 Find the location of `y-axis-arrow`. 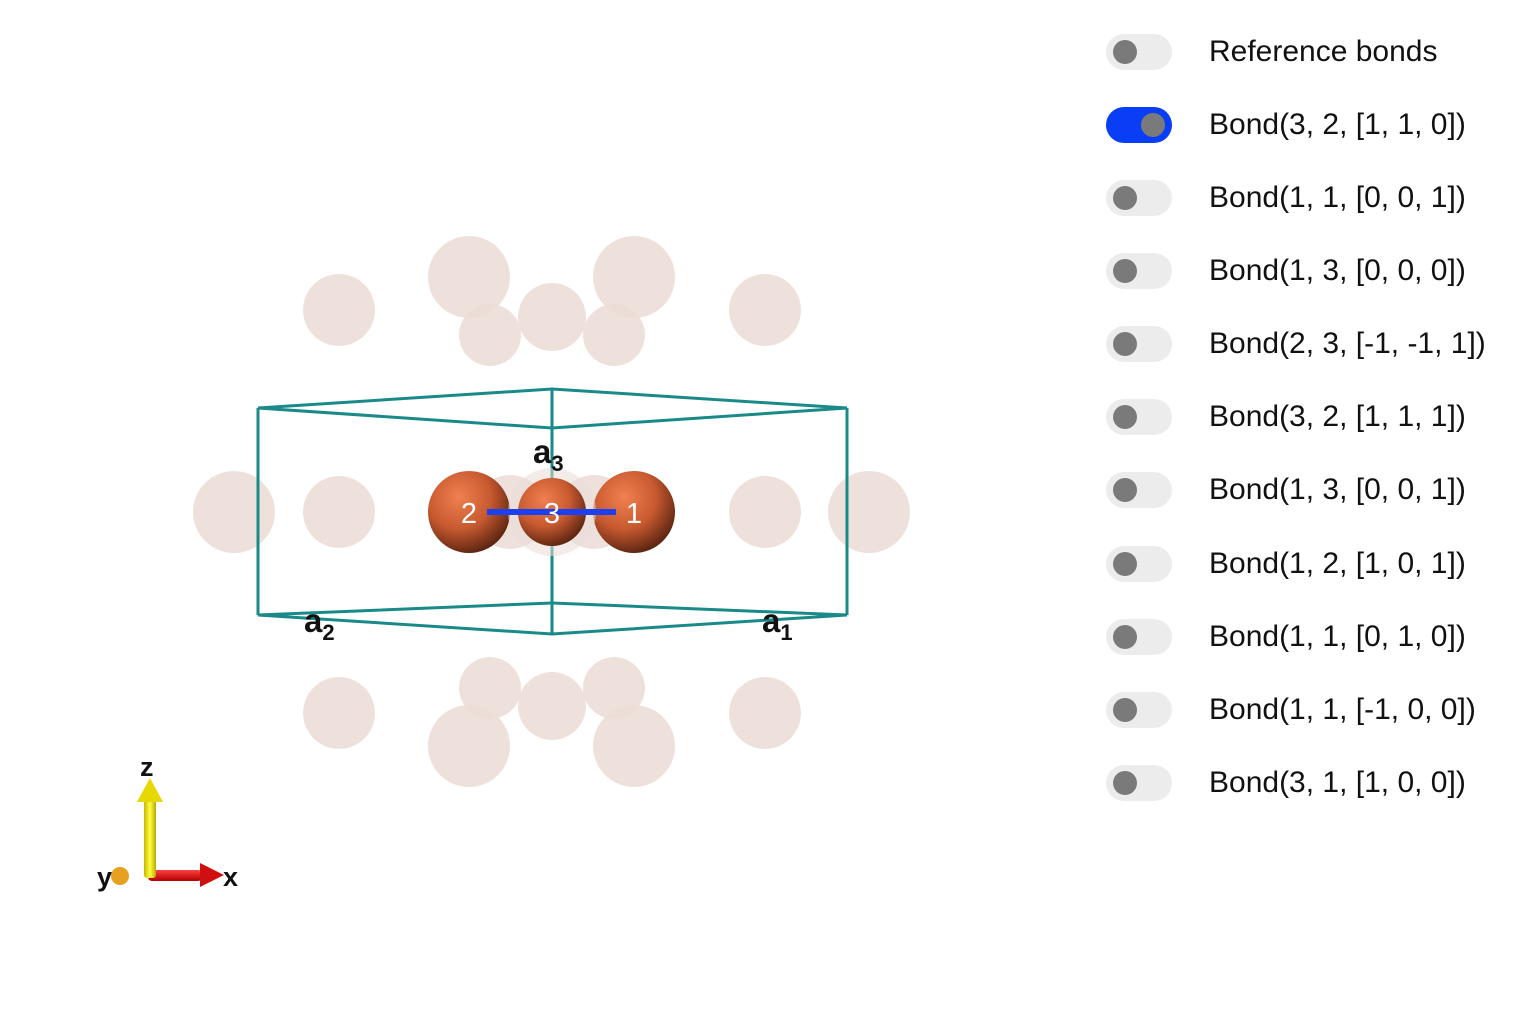

y-axis-arrow is located at coordinates (120, 876).